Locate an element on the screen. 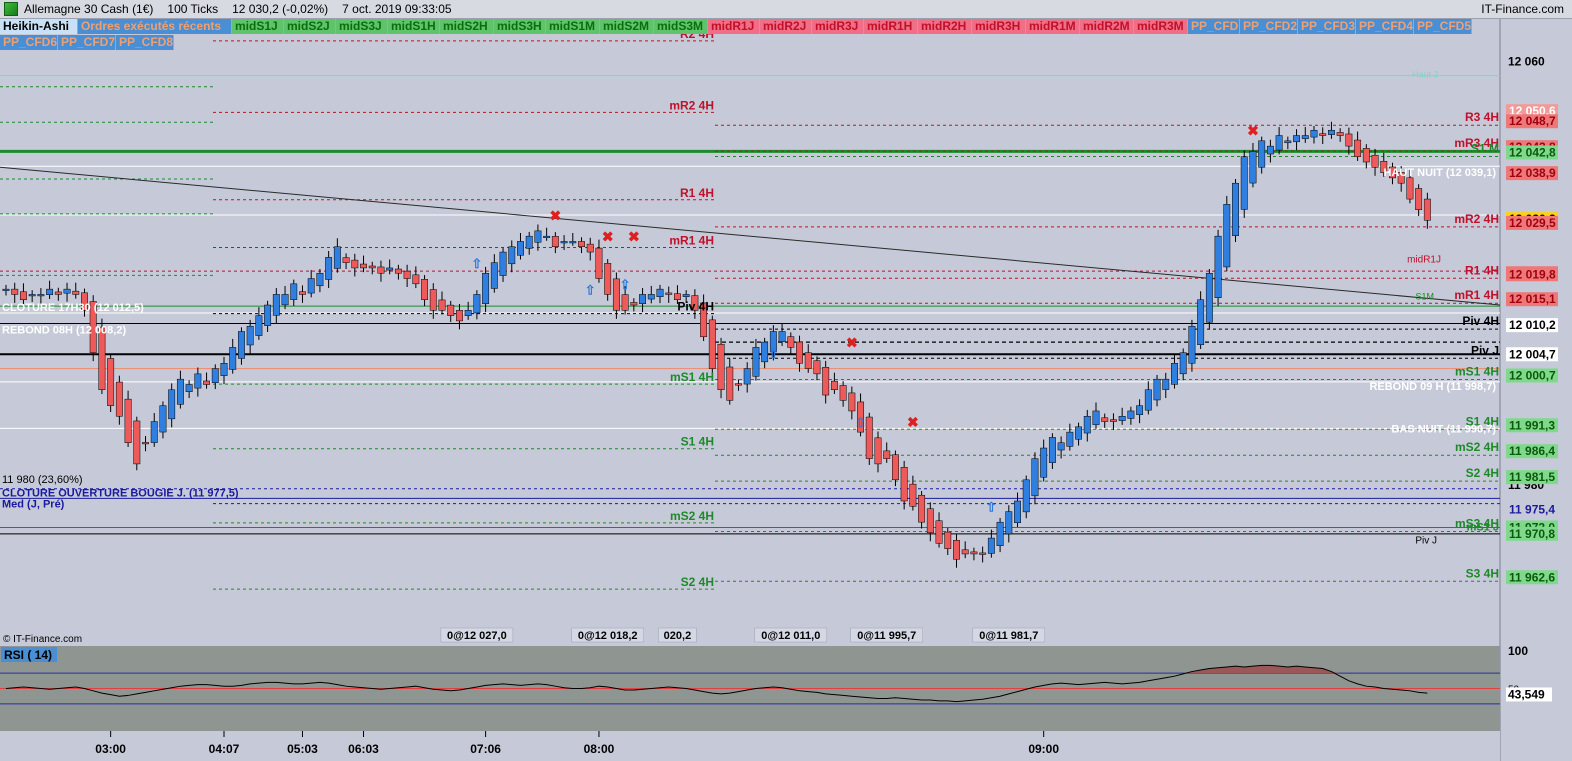 This screenshot has width=1572, height=761. toolbar-button-midr3j: midR3J is located at coordinates (838, 26).